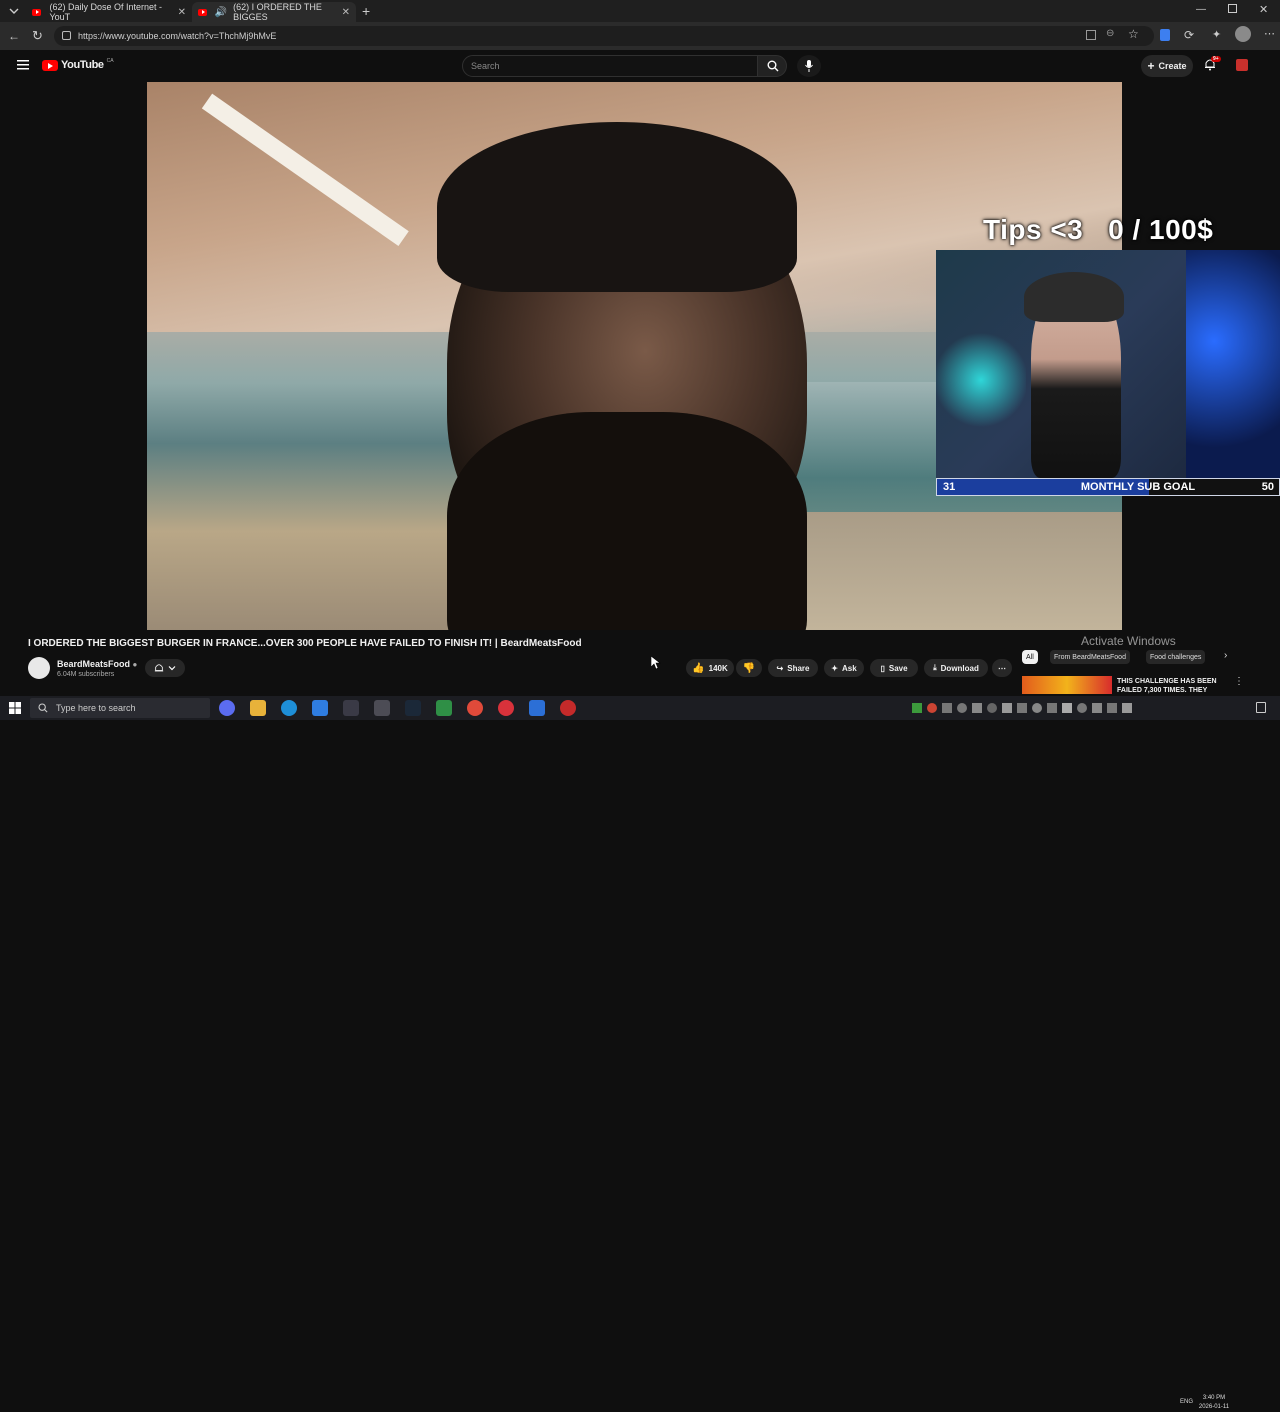 The image size is (1280, 1412). I want to click on favorite-star-icon: ☆, so click(1133, 34).